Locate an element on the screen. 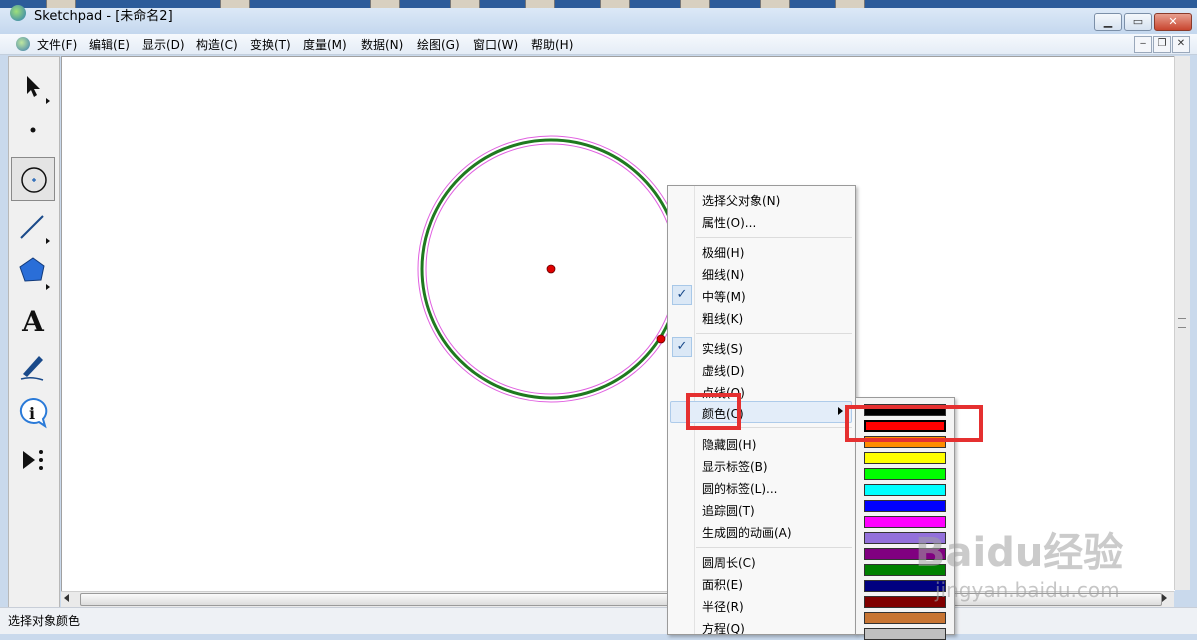  menu-transform: 变换(T) is located at coordinates (270, 44).